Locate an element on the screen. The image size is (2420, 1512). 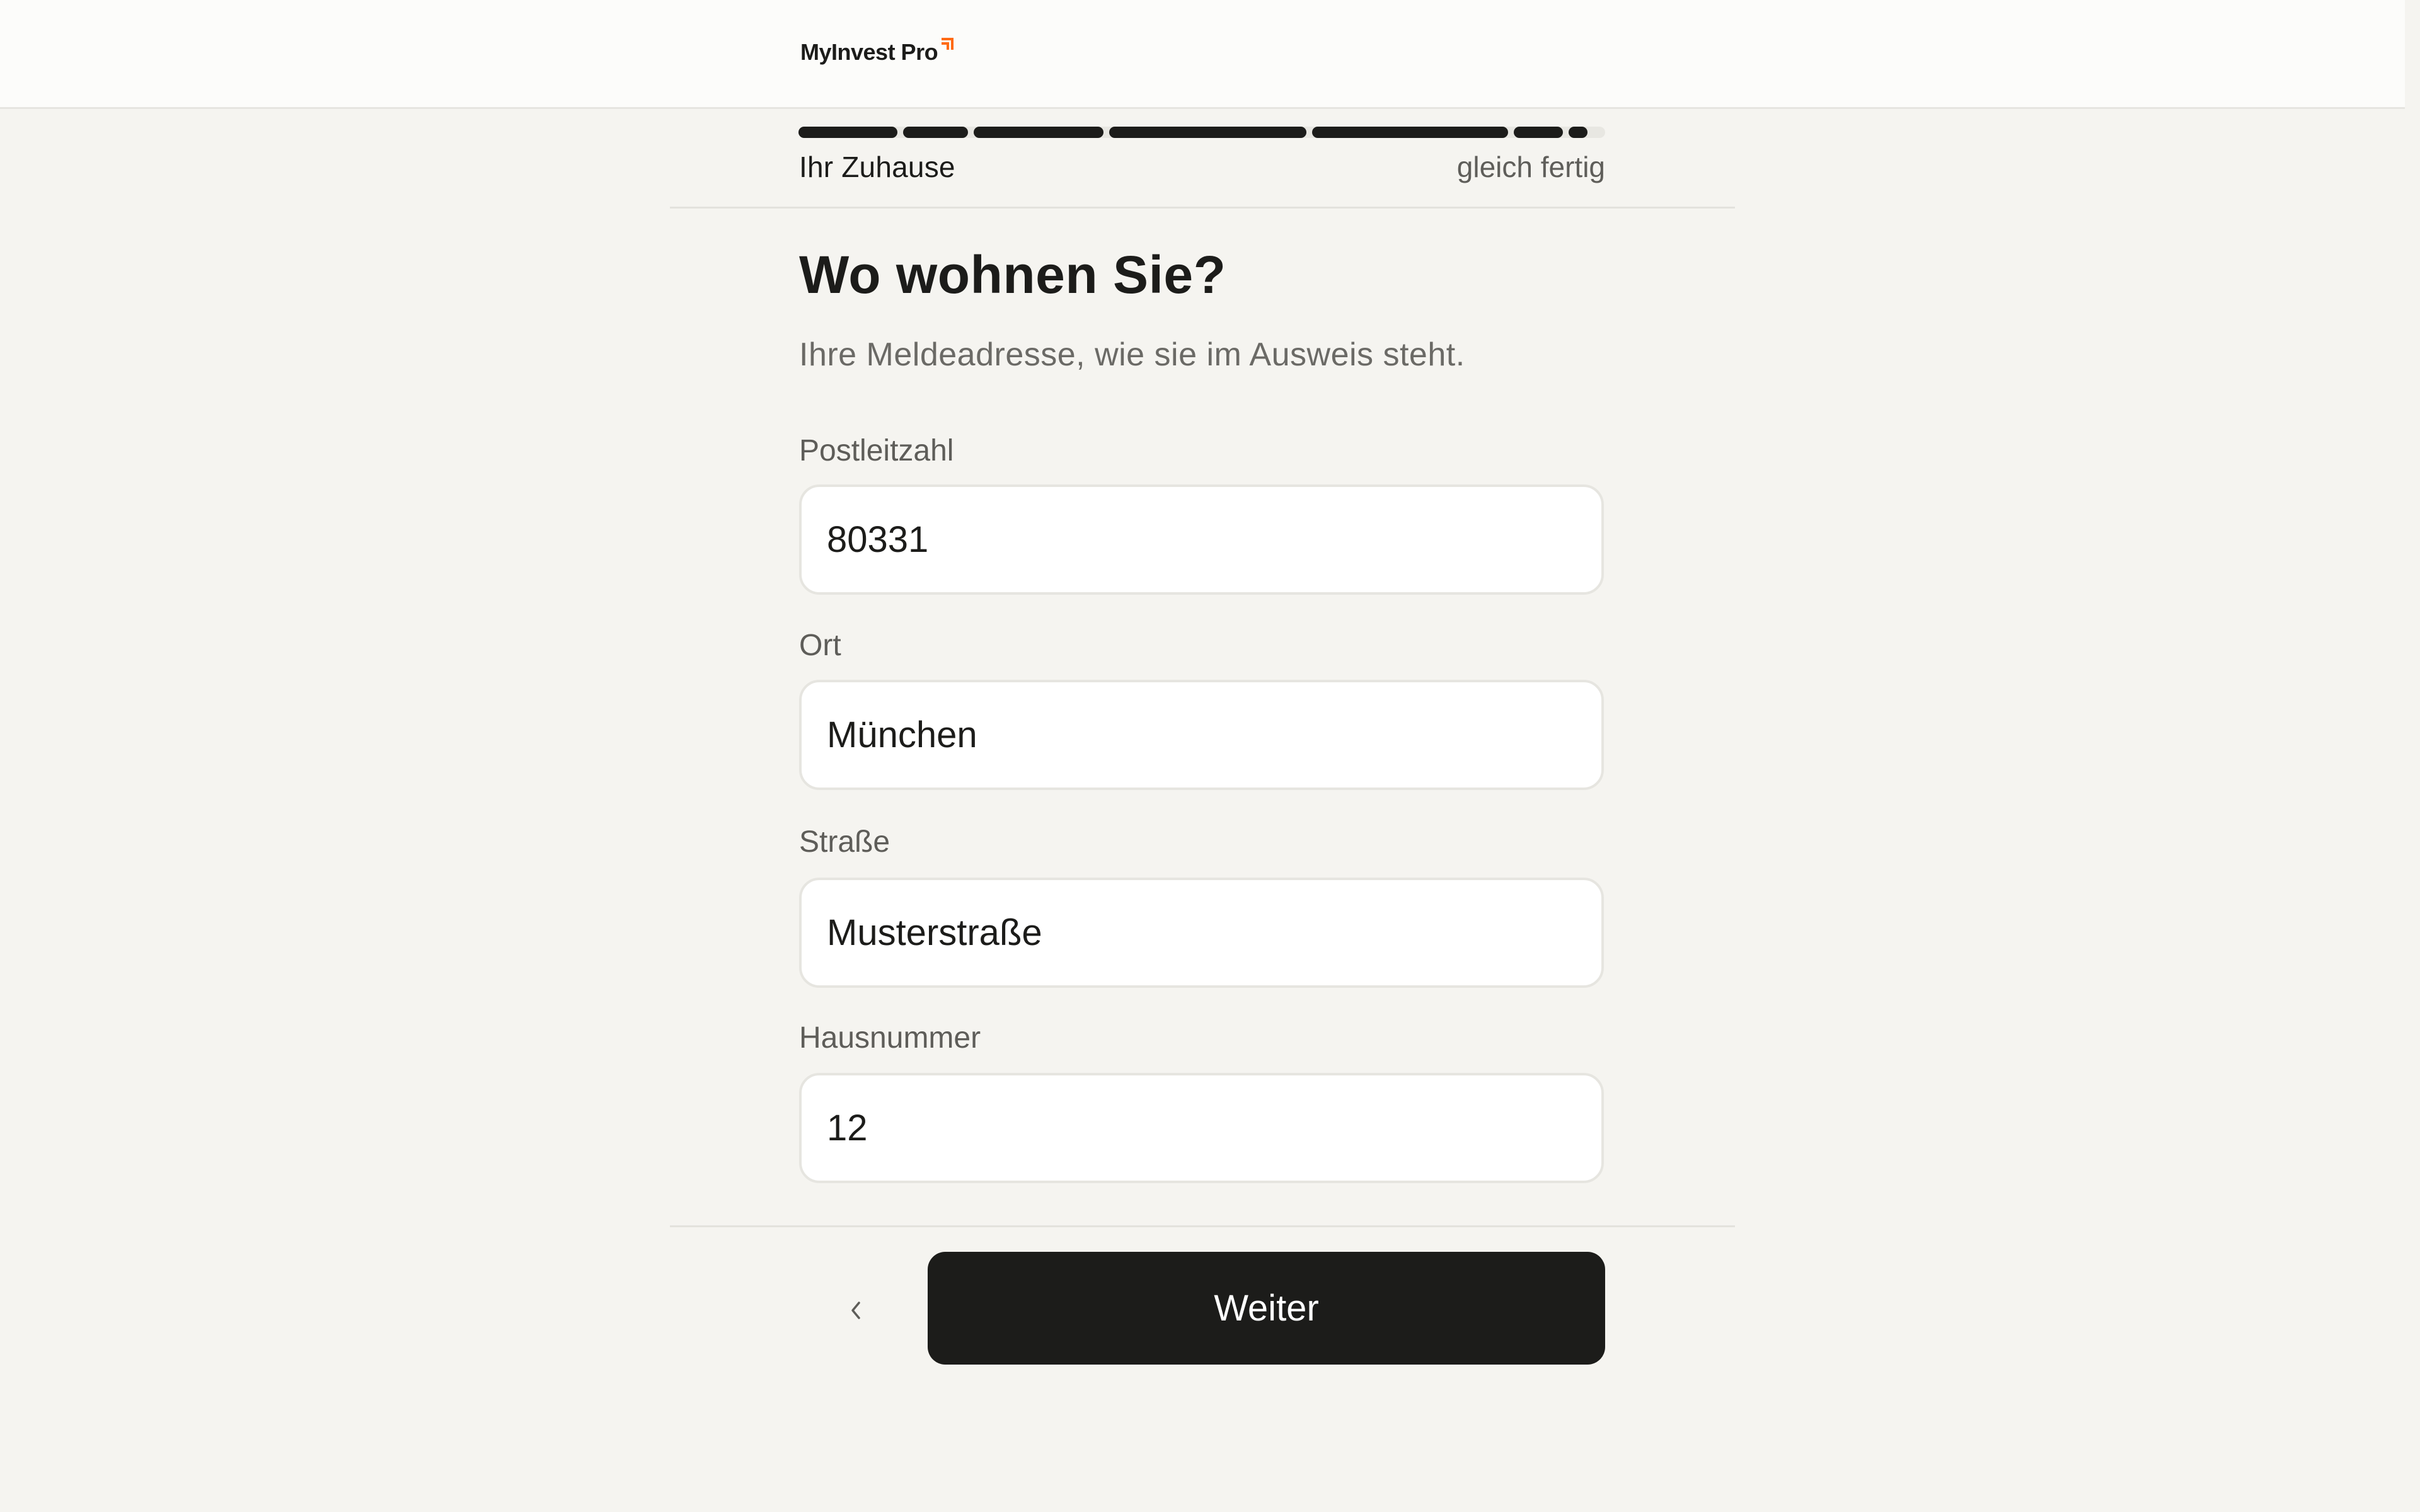
page-title: Wo wohnen Sie? is located at coordinates (1013, 274).